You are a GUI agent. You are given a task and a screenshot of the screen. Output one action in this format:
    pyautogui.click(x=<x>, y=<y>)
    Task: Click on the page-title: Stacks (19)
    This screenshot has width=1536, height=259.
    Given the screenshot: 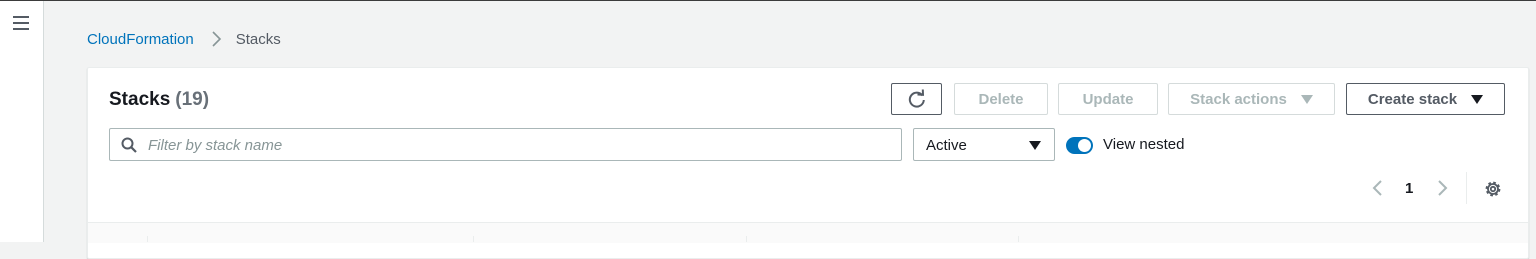 What is the action you would take?
    pyautogui.click(x=159, y=100)
    